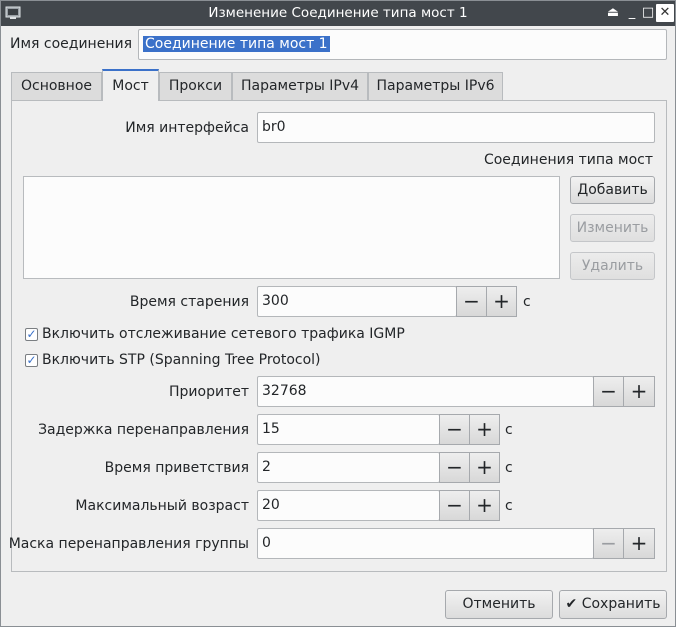 This screenshot has width=676, height=627. Describe the element at coordinates (632, 12) in the screenshot. I see `minimize-icon: _` at that location.